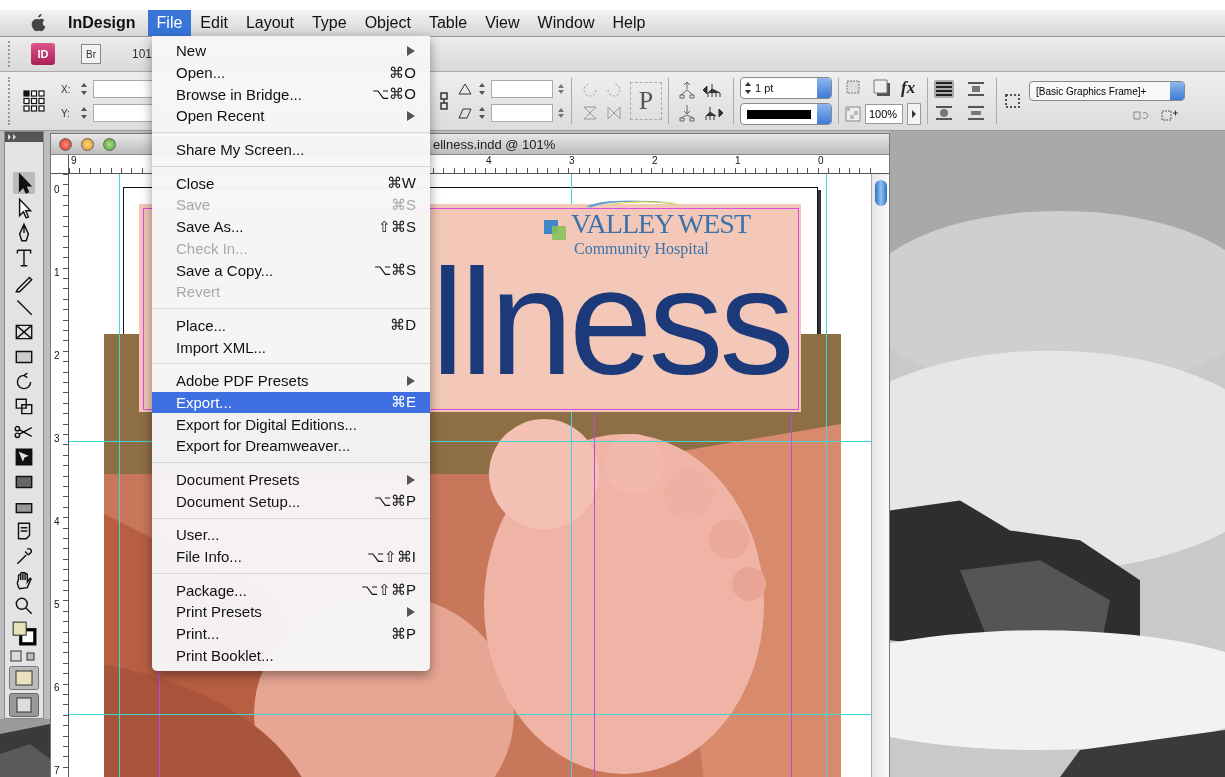 The width and height of the screenshot is (1225, 777). I want to click on object-style-dropdown: [Basic Graphics Frame]+, so click(1107, 91).